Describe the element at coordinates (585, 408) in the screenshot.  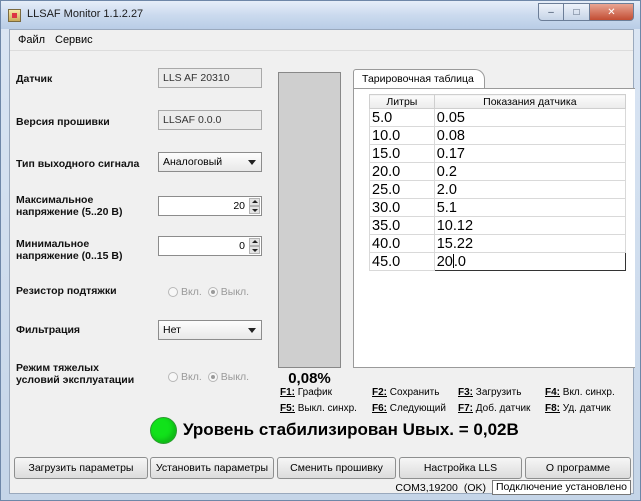
I see `shortcut-text: Уд. датчик` at that location.